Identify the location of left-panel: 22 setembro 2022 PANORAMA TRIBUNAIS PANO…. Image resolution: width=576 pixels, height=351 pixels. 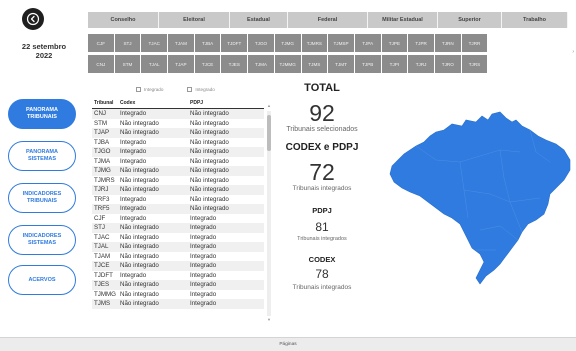
(43, 170).